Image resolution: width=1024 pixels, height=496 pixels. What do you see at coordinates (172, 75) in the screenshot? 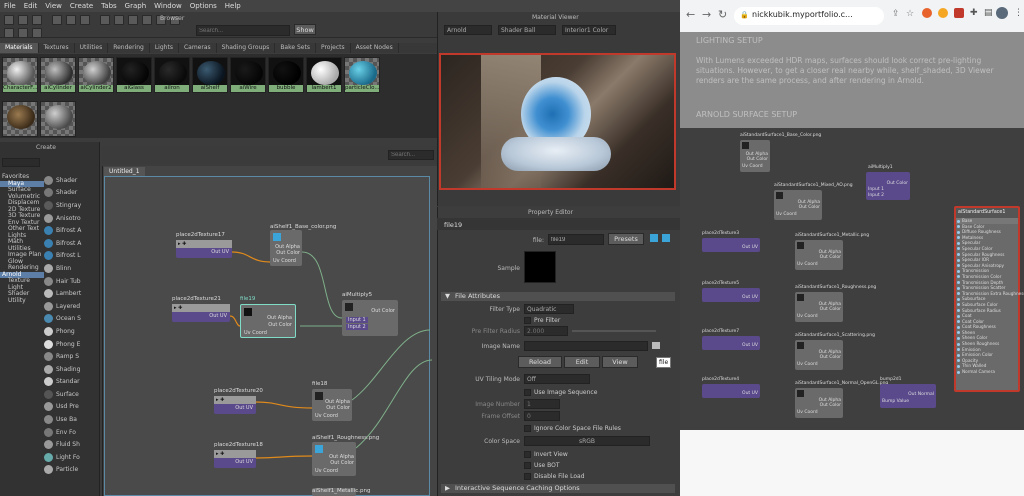
I see `material-swatch: aiIron` at bounding box center [172, 75].